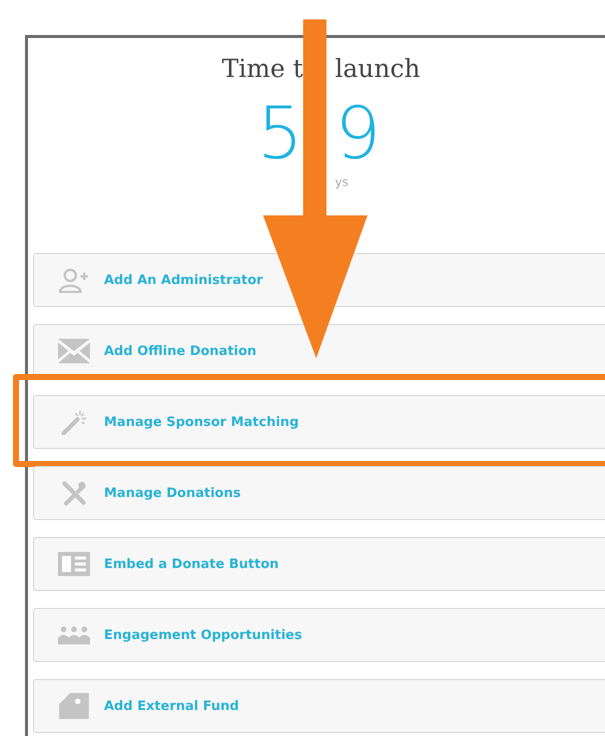 The height and width of the screenshot is (736, 605). Describe the element at coordinates (319, 493) in the screenshot. I see `action-item: Manage Donations` at that location.